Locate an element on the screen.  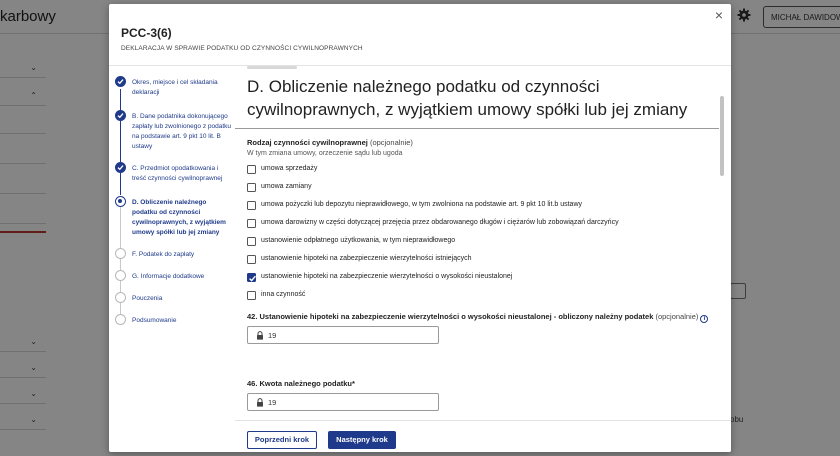
divider is located at coordinates (477, 128).